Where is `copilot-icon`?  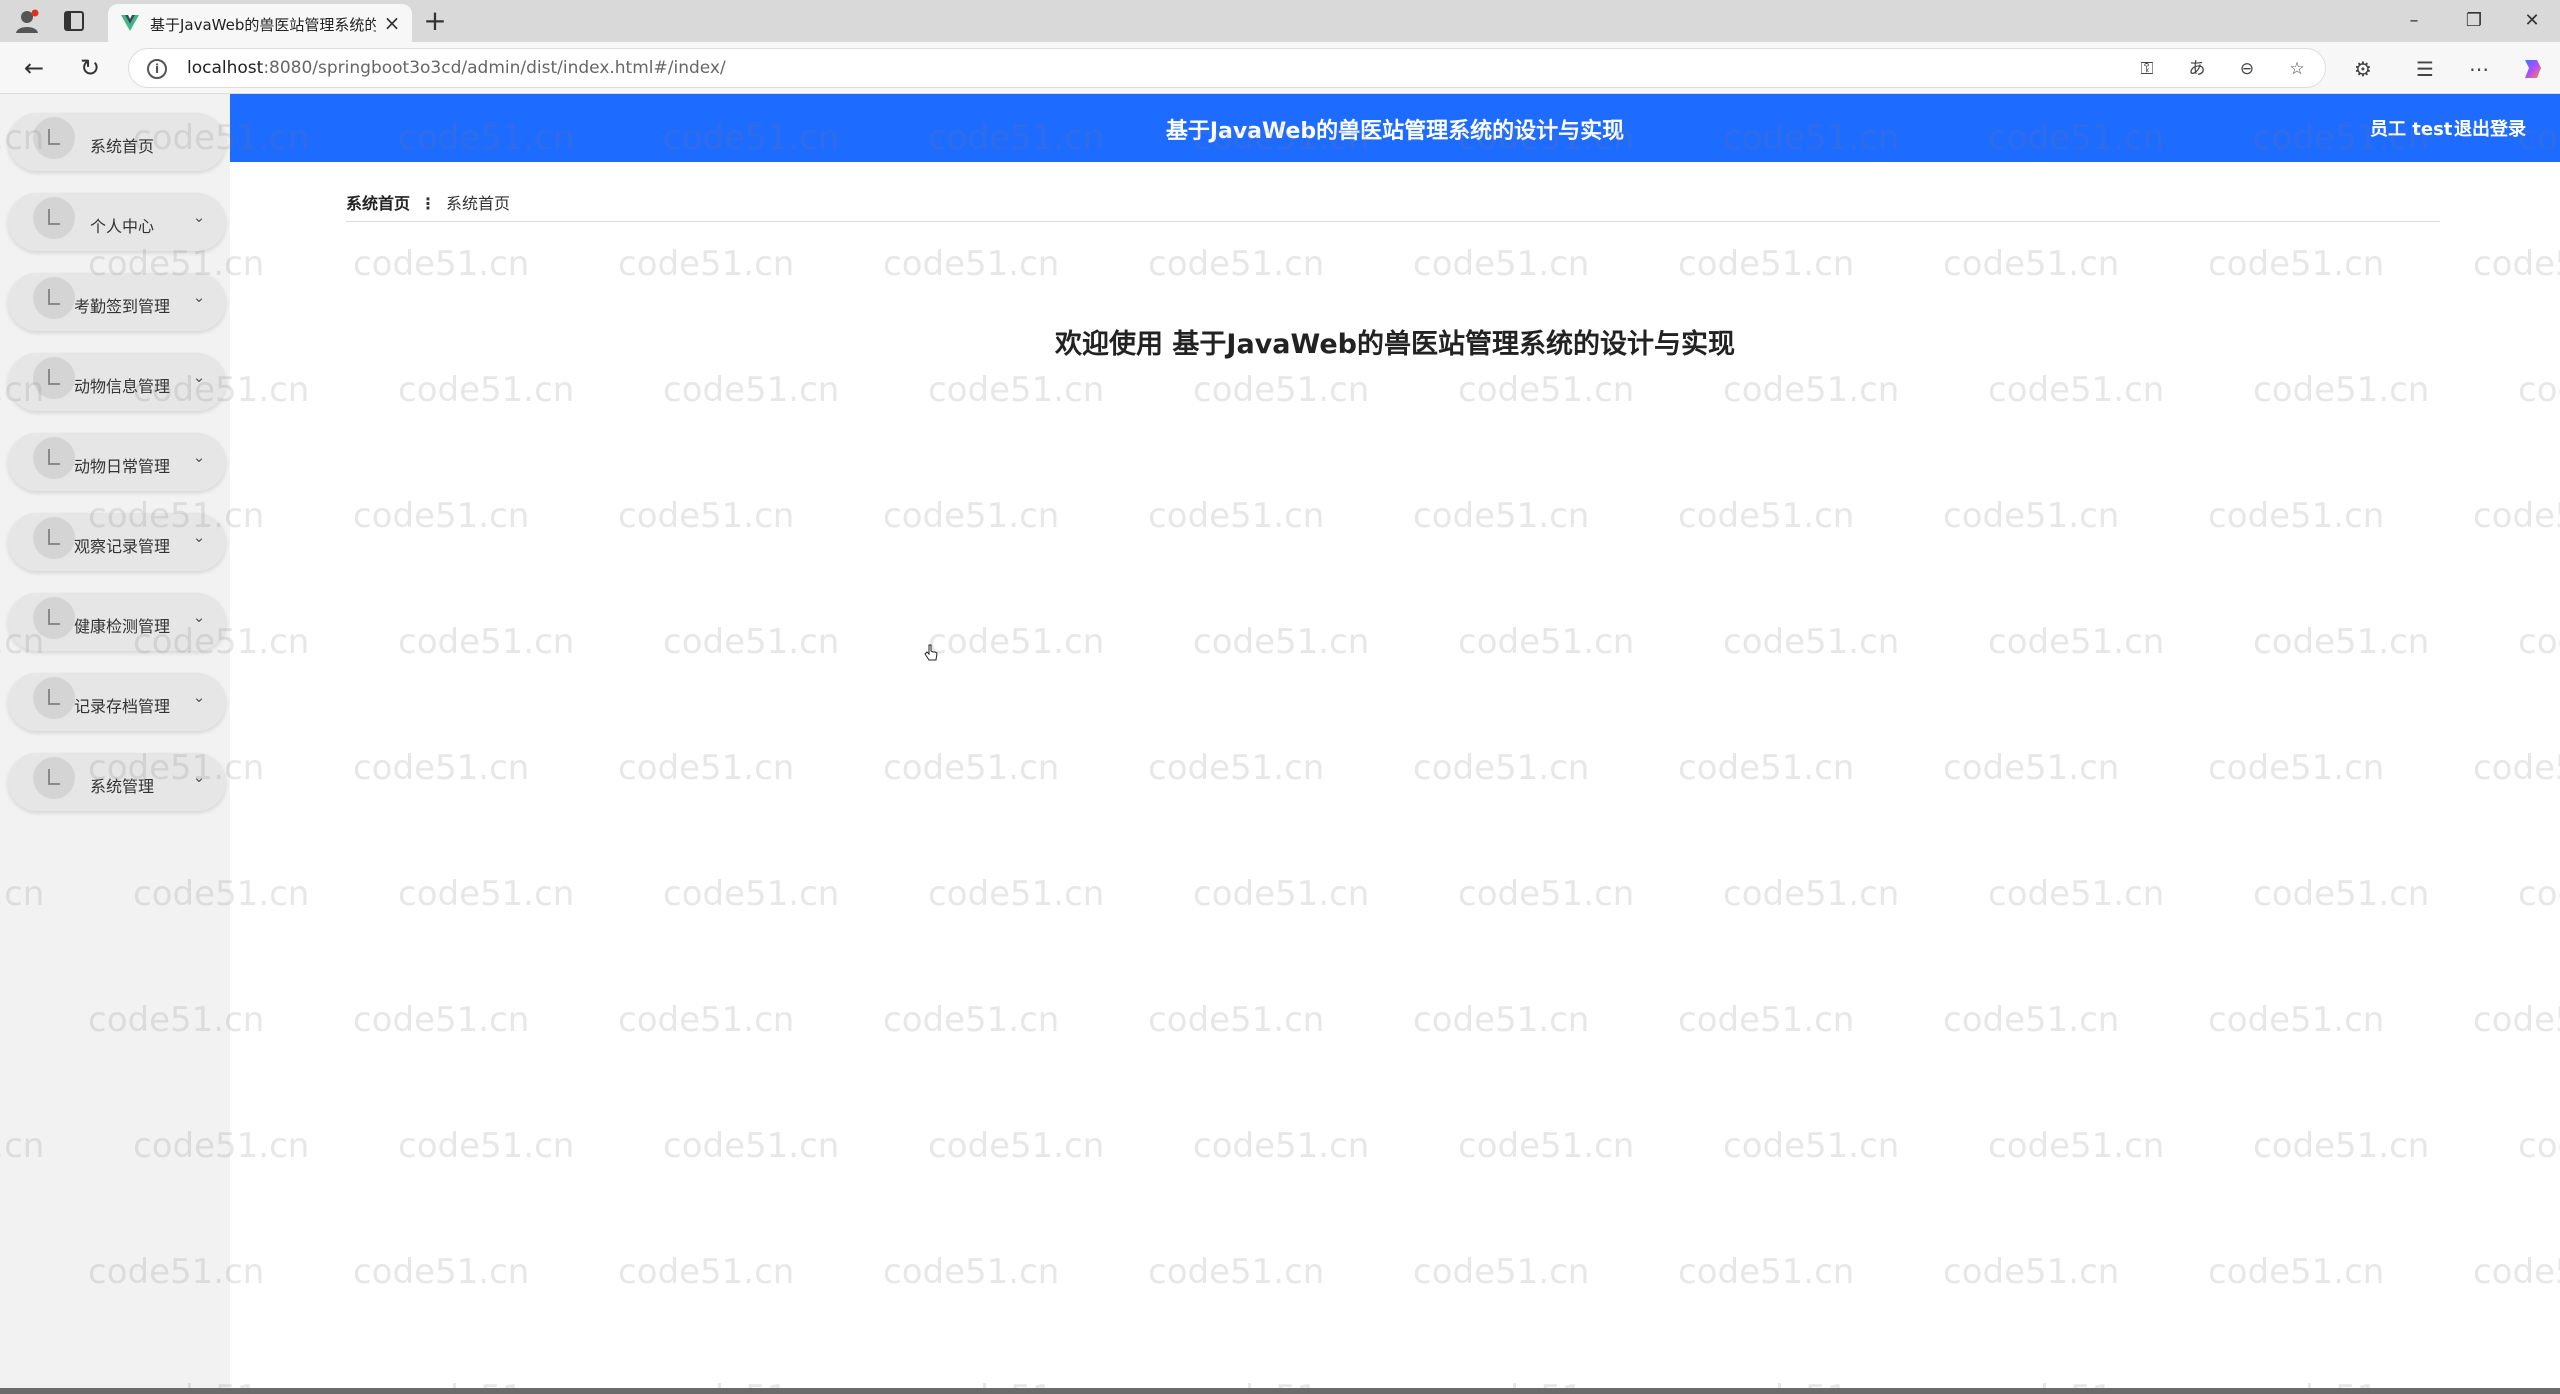
copilot-icon is located at coordinates (2533, 69).